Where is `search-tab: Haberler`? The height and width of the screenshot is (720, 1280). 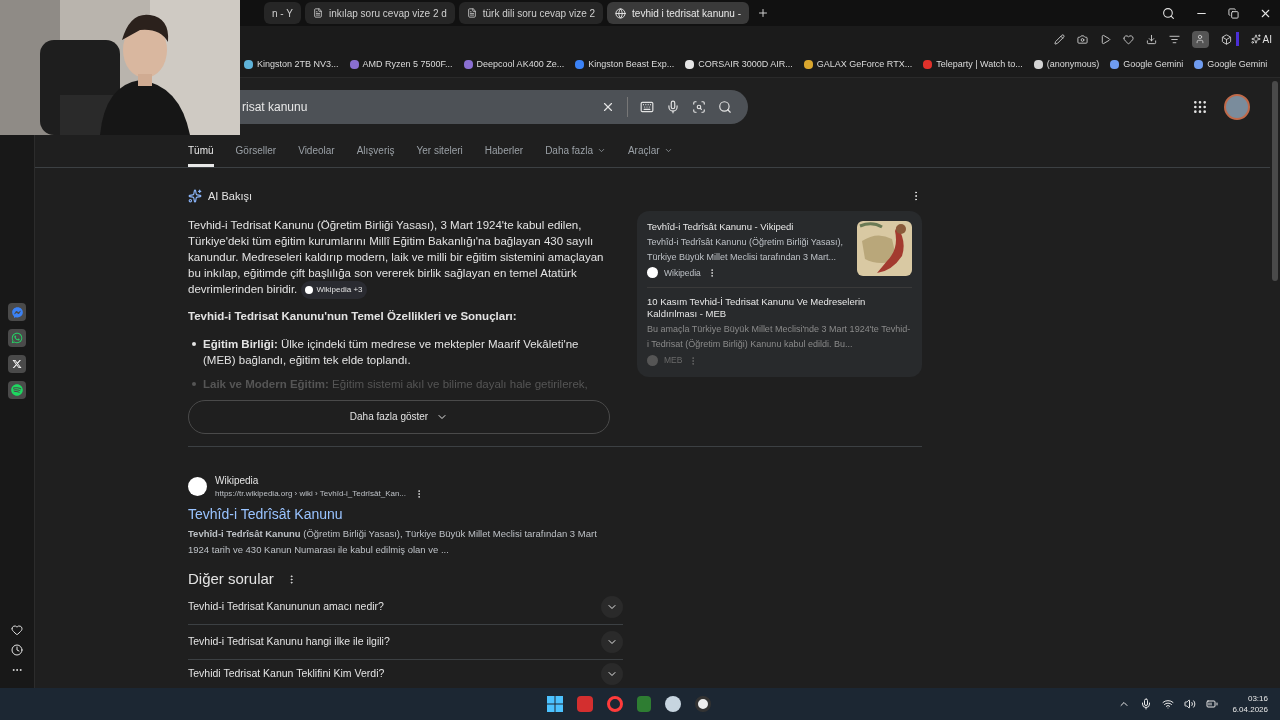 search-tab: Haberler is located at coordinates (504, 155).